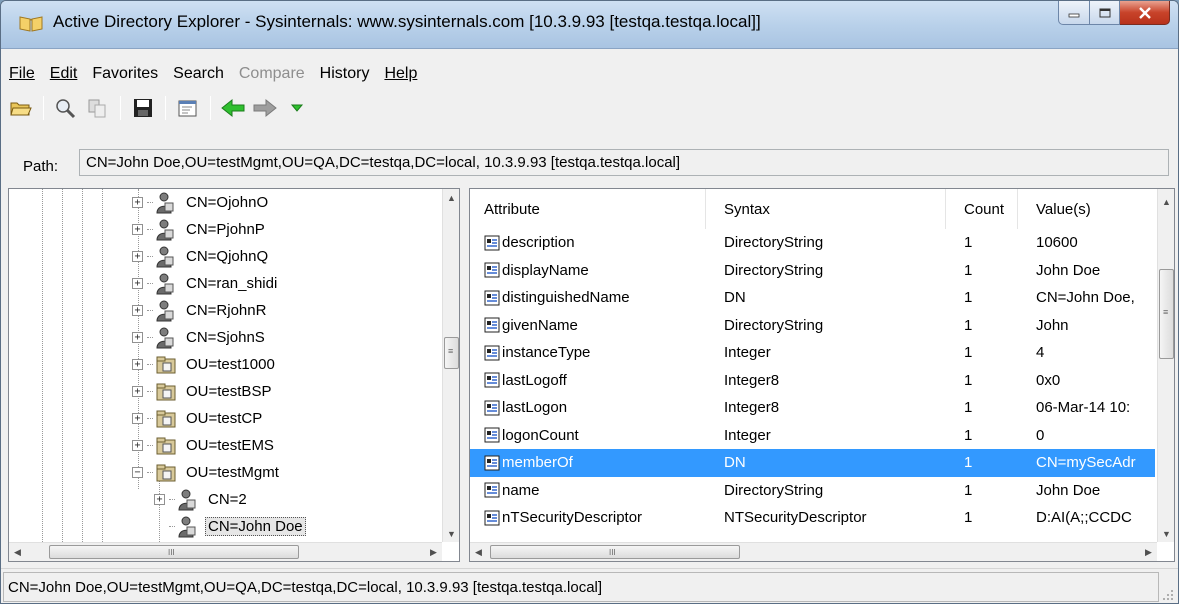 This screenshot has height=604, width=1179. I want to click on tree-item: + CN=PjohnP, so click(200, 229).